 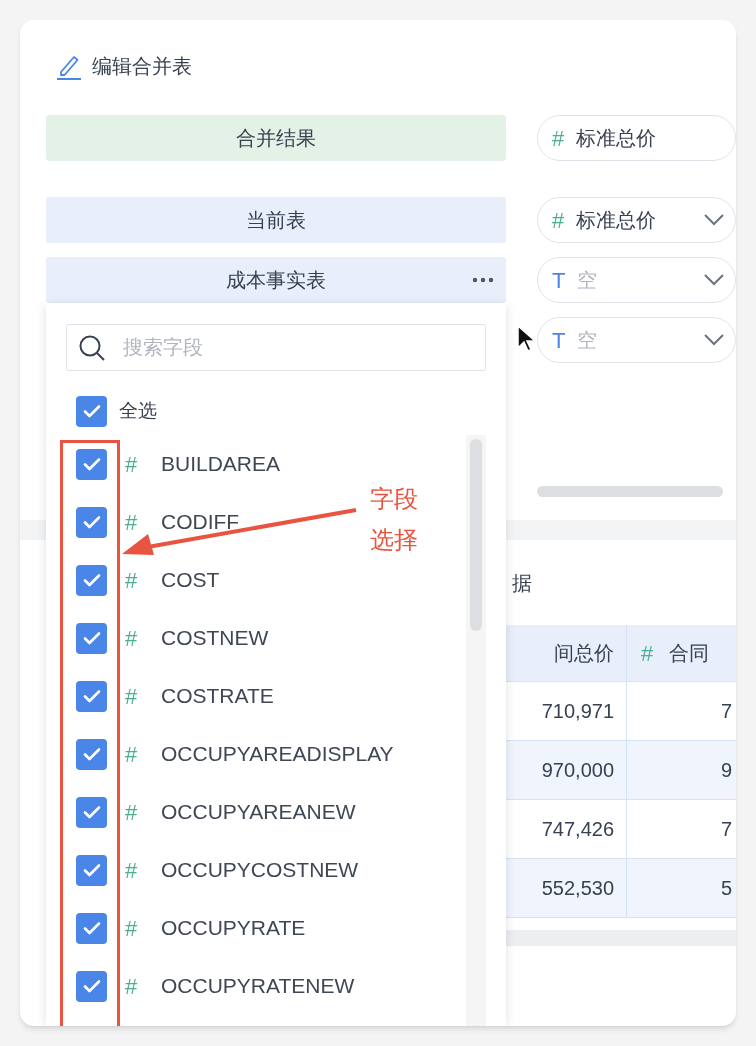 What do you see at coordinates (522, 583) in the screenshot?
I see `section-title: 据` at bounding box center [522, 583].